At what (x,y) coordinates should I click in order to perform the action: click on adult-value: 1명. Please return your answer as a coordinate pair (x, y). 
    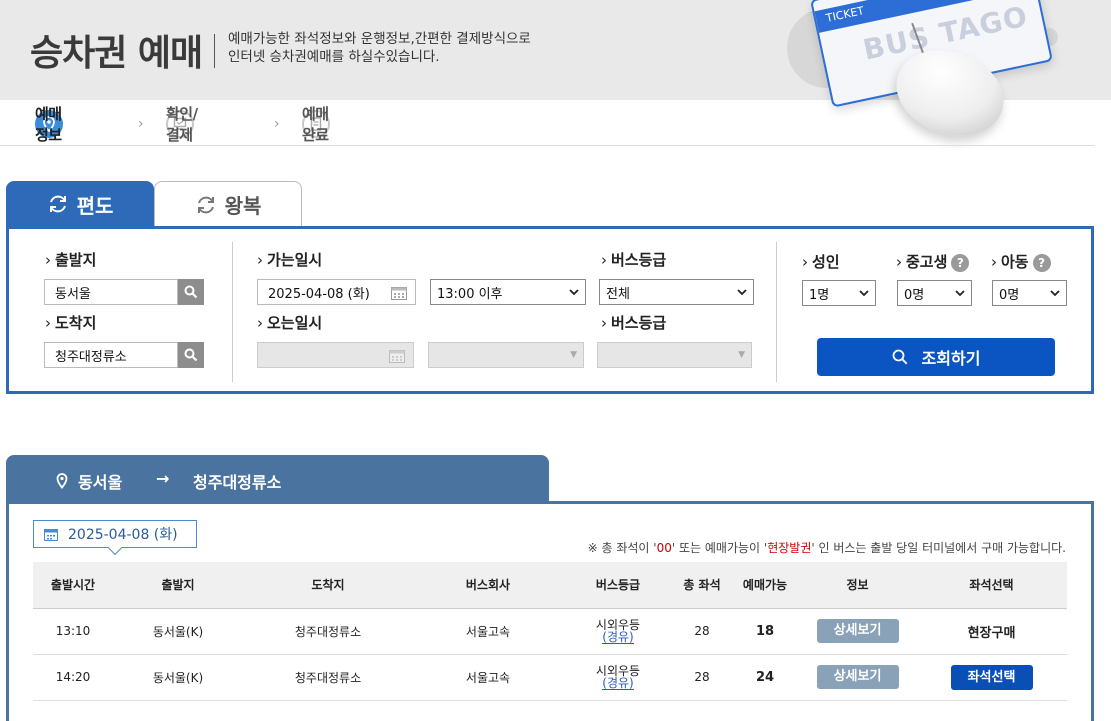
    Looking at the image, I should click on (819, 295).